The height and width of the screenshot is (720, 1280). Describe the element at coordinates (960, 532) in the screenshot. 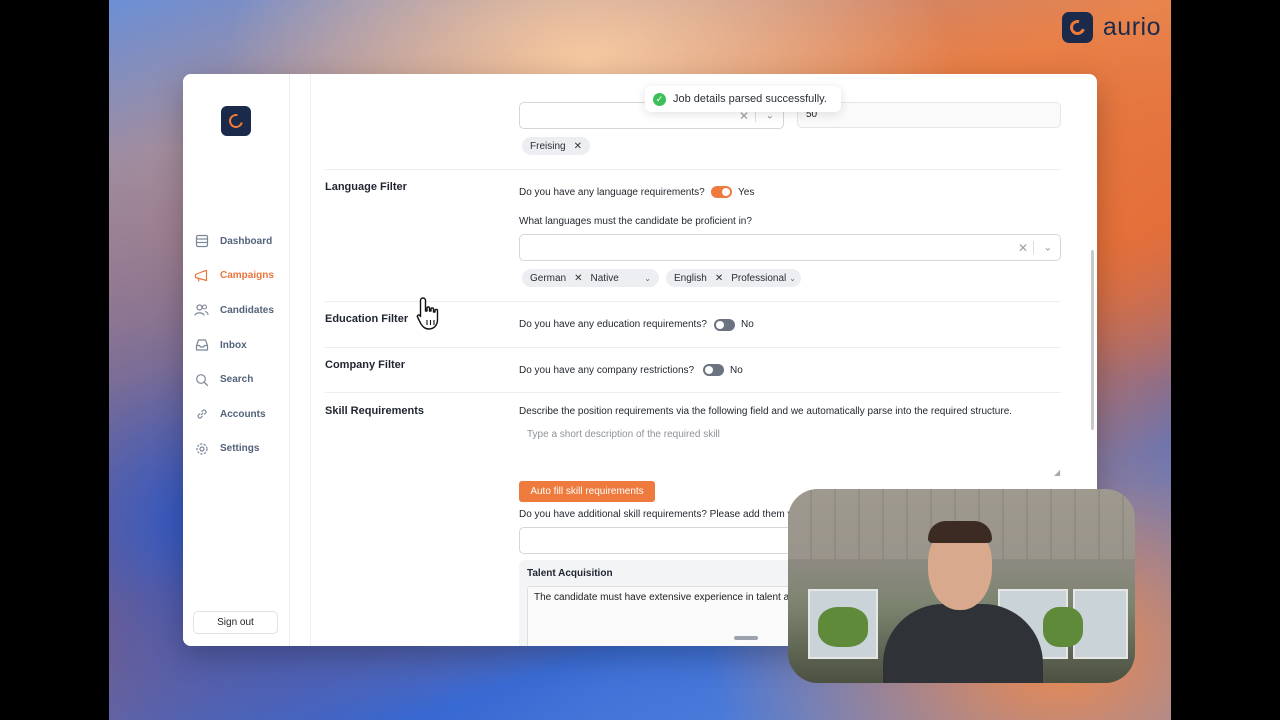

I see `video-person-hair` at that location.